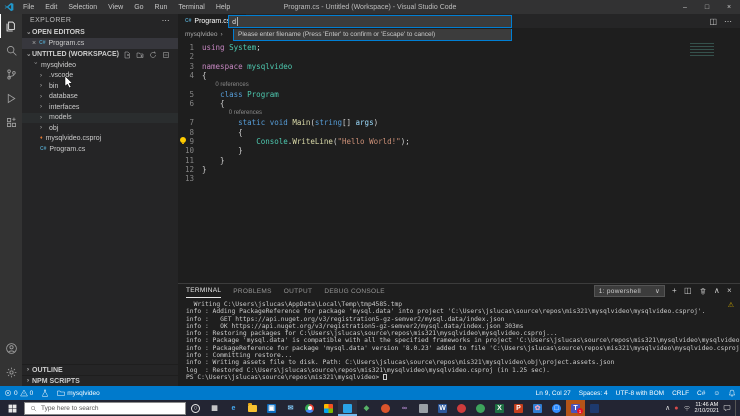  I want to click on taskbar-app-microsoft-store: ▣, so click(271, 408).